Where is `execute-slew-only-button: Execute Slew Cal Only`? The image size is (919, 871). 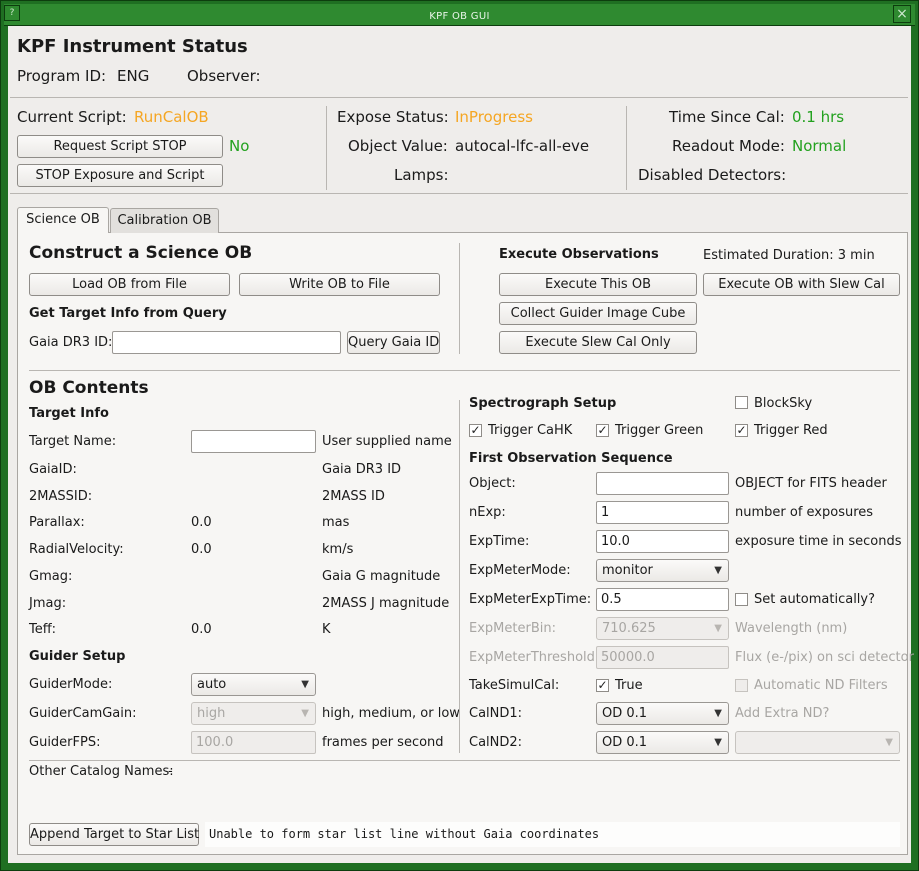 execute-slew-only-button: Execute Slew Cal Only is located at coordinates (598, 342).